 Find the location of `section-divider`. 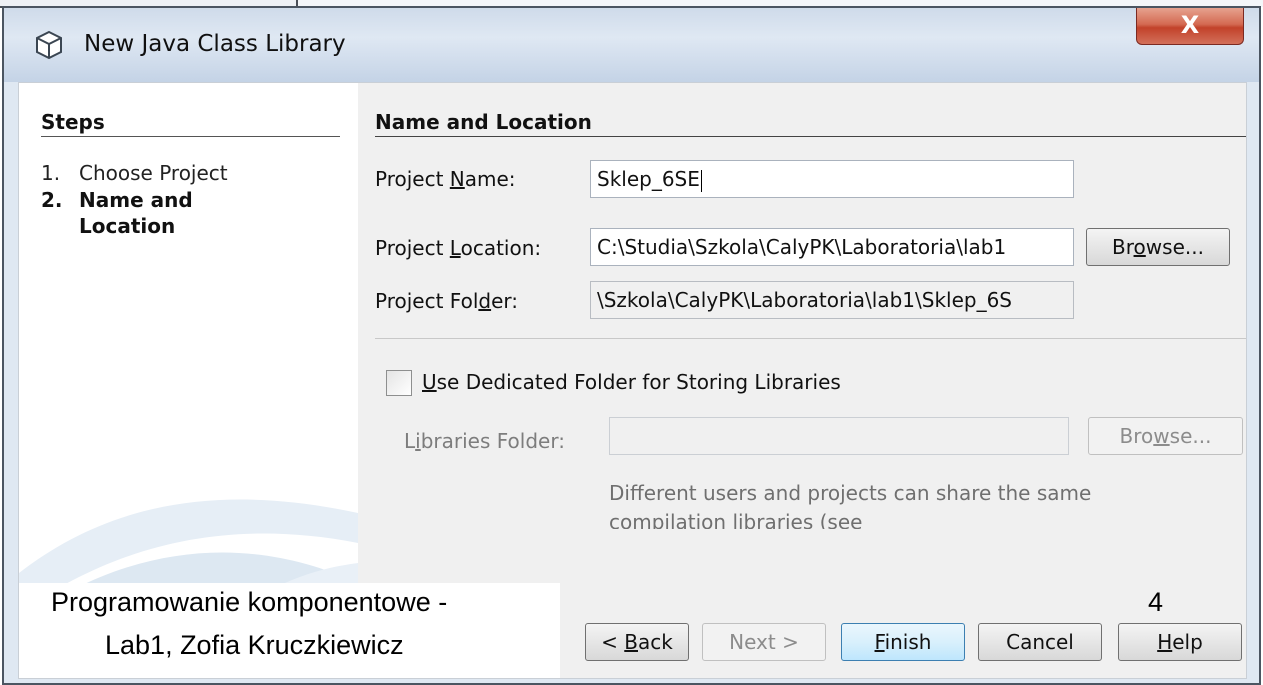

section-divider is located at coordinates (810, 136).